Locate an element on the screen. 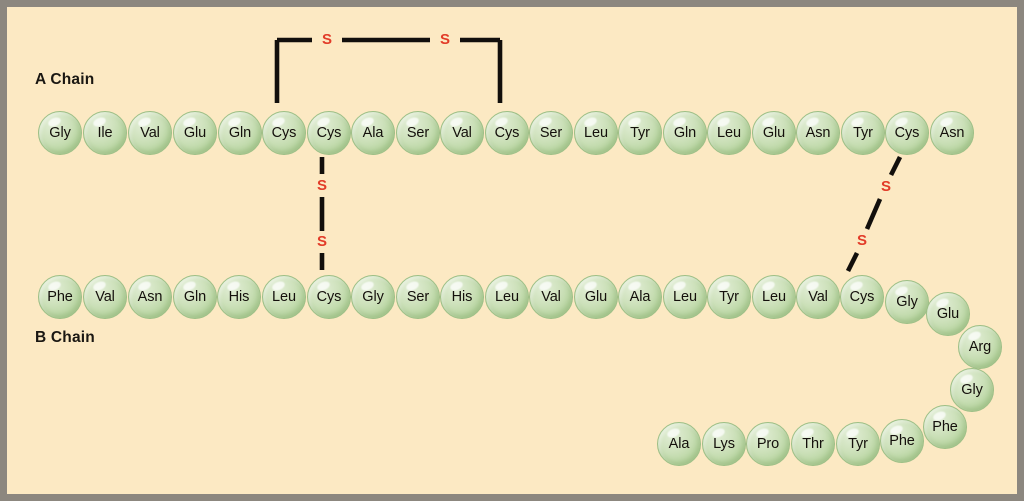  residue-label: Thr is located at coordinates (813, 443).